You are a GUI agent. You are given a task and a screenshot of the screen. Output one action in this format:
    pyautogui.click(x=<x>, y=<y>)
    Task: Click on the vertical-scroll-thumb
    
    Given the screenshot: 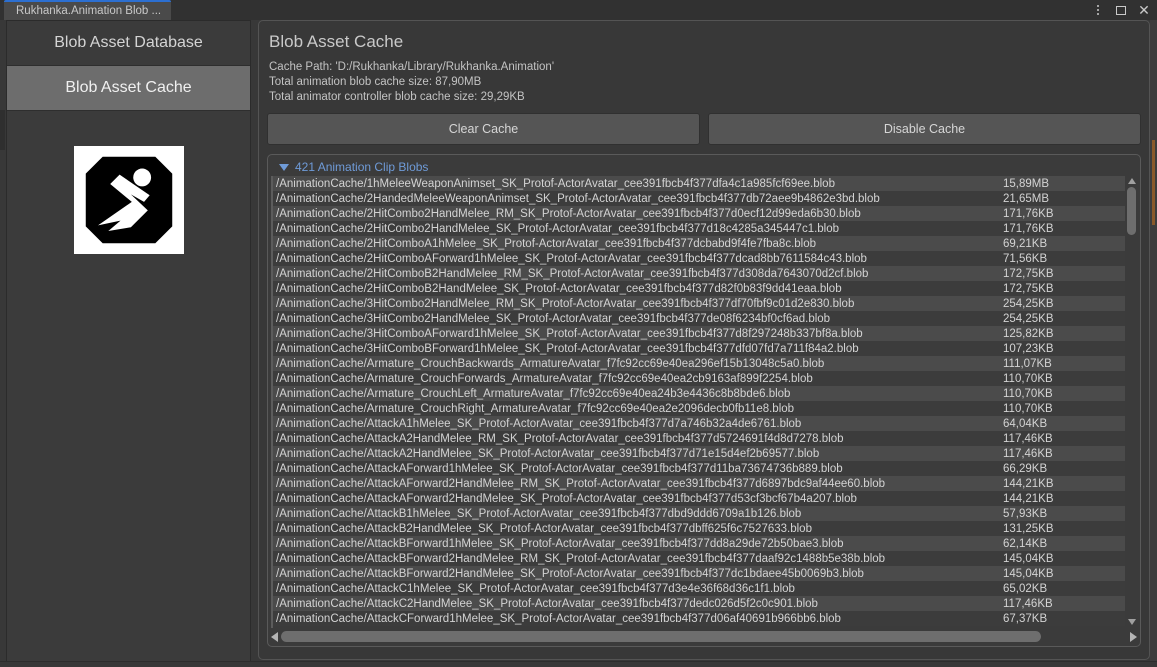 What is the action you would take?
    pyautogui.click(x=1131, y=211)
    